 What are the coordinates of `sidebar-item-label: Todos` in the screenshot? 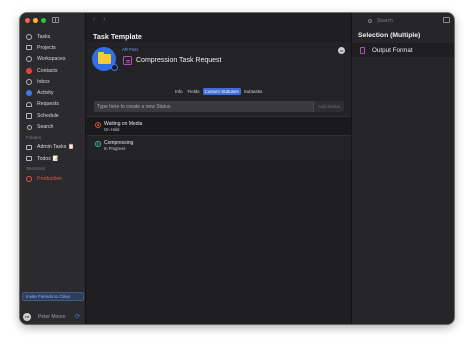 It's located at (44, 158).